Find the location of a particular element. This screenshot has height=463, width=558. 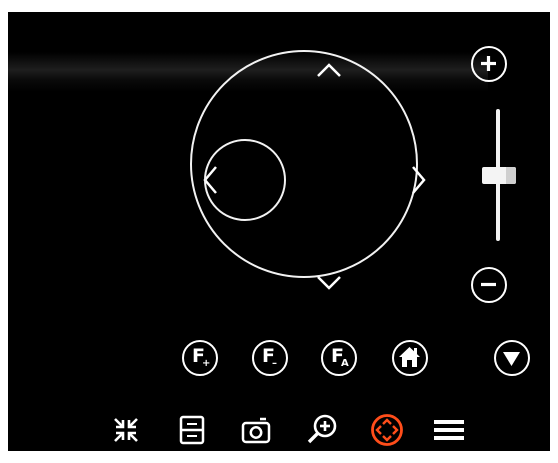

home-button is located at coordinates (410, 358).